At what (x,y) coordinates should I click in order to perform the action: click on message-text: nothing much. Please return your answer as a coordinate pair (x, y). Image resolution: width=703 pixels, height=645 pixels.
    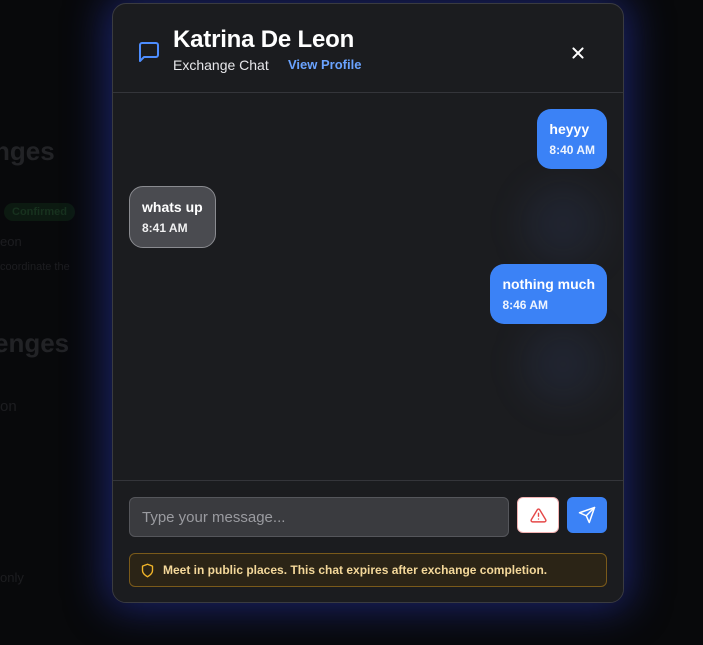
    Looking at the image, I should click on (548, 284).